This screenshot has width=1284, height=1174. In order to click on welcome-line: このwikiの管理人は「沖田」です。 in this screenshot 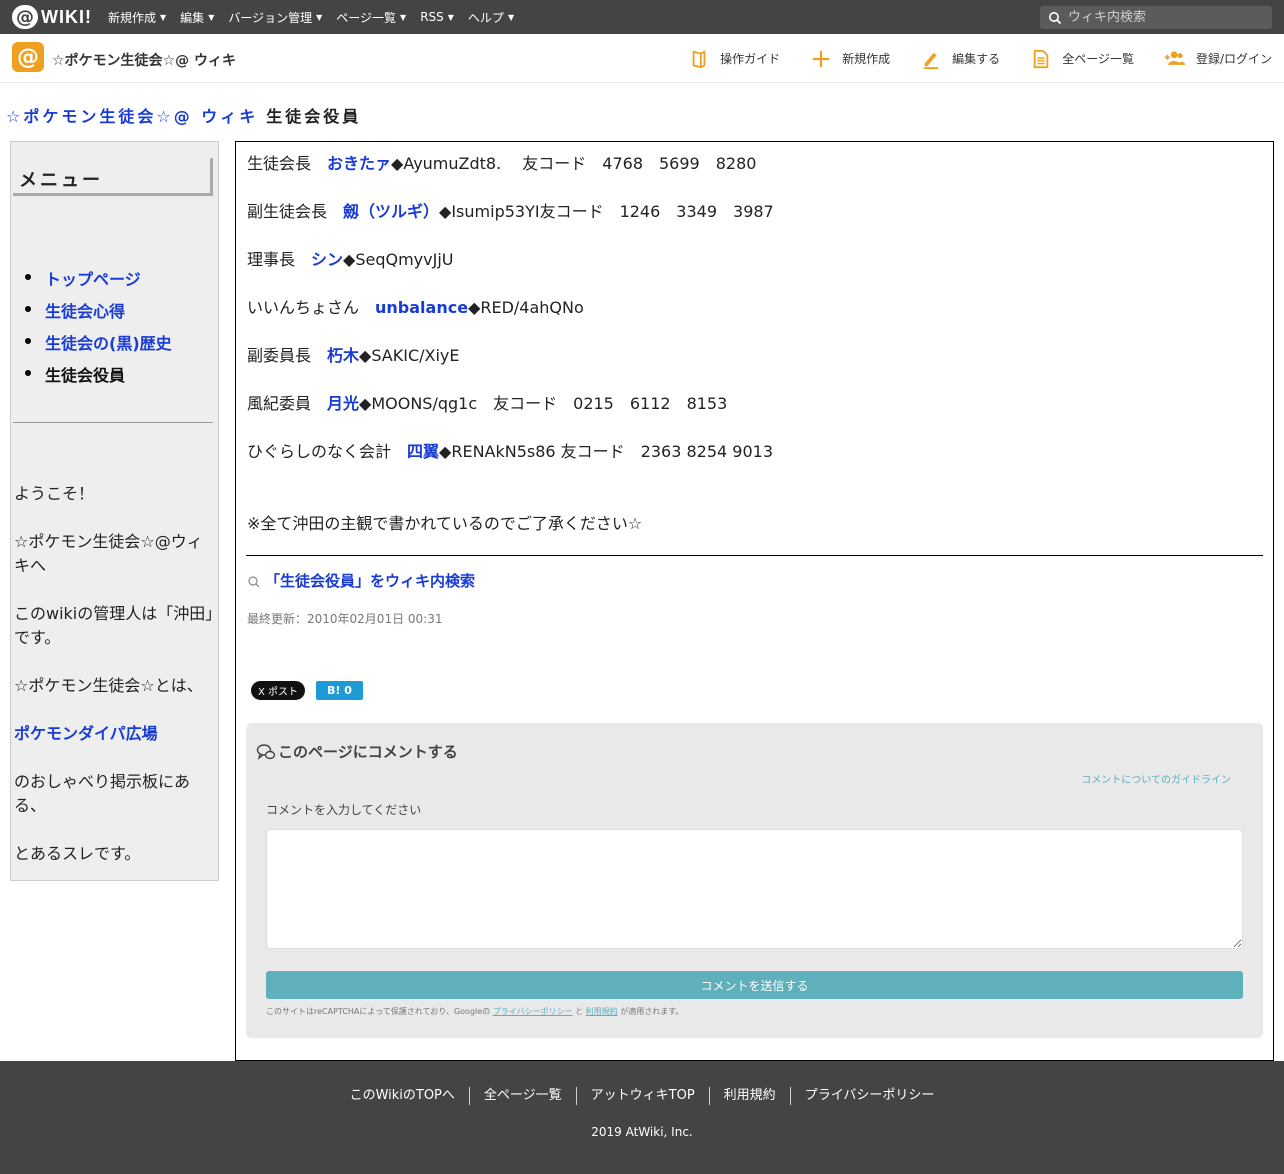, I will do `click(114, 625)`.